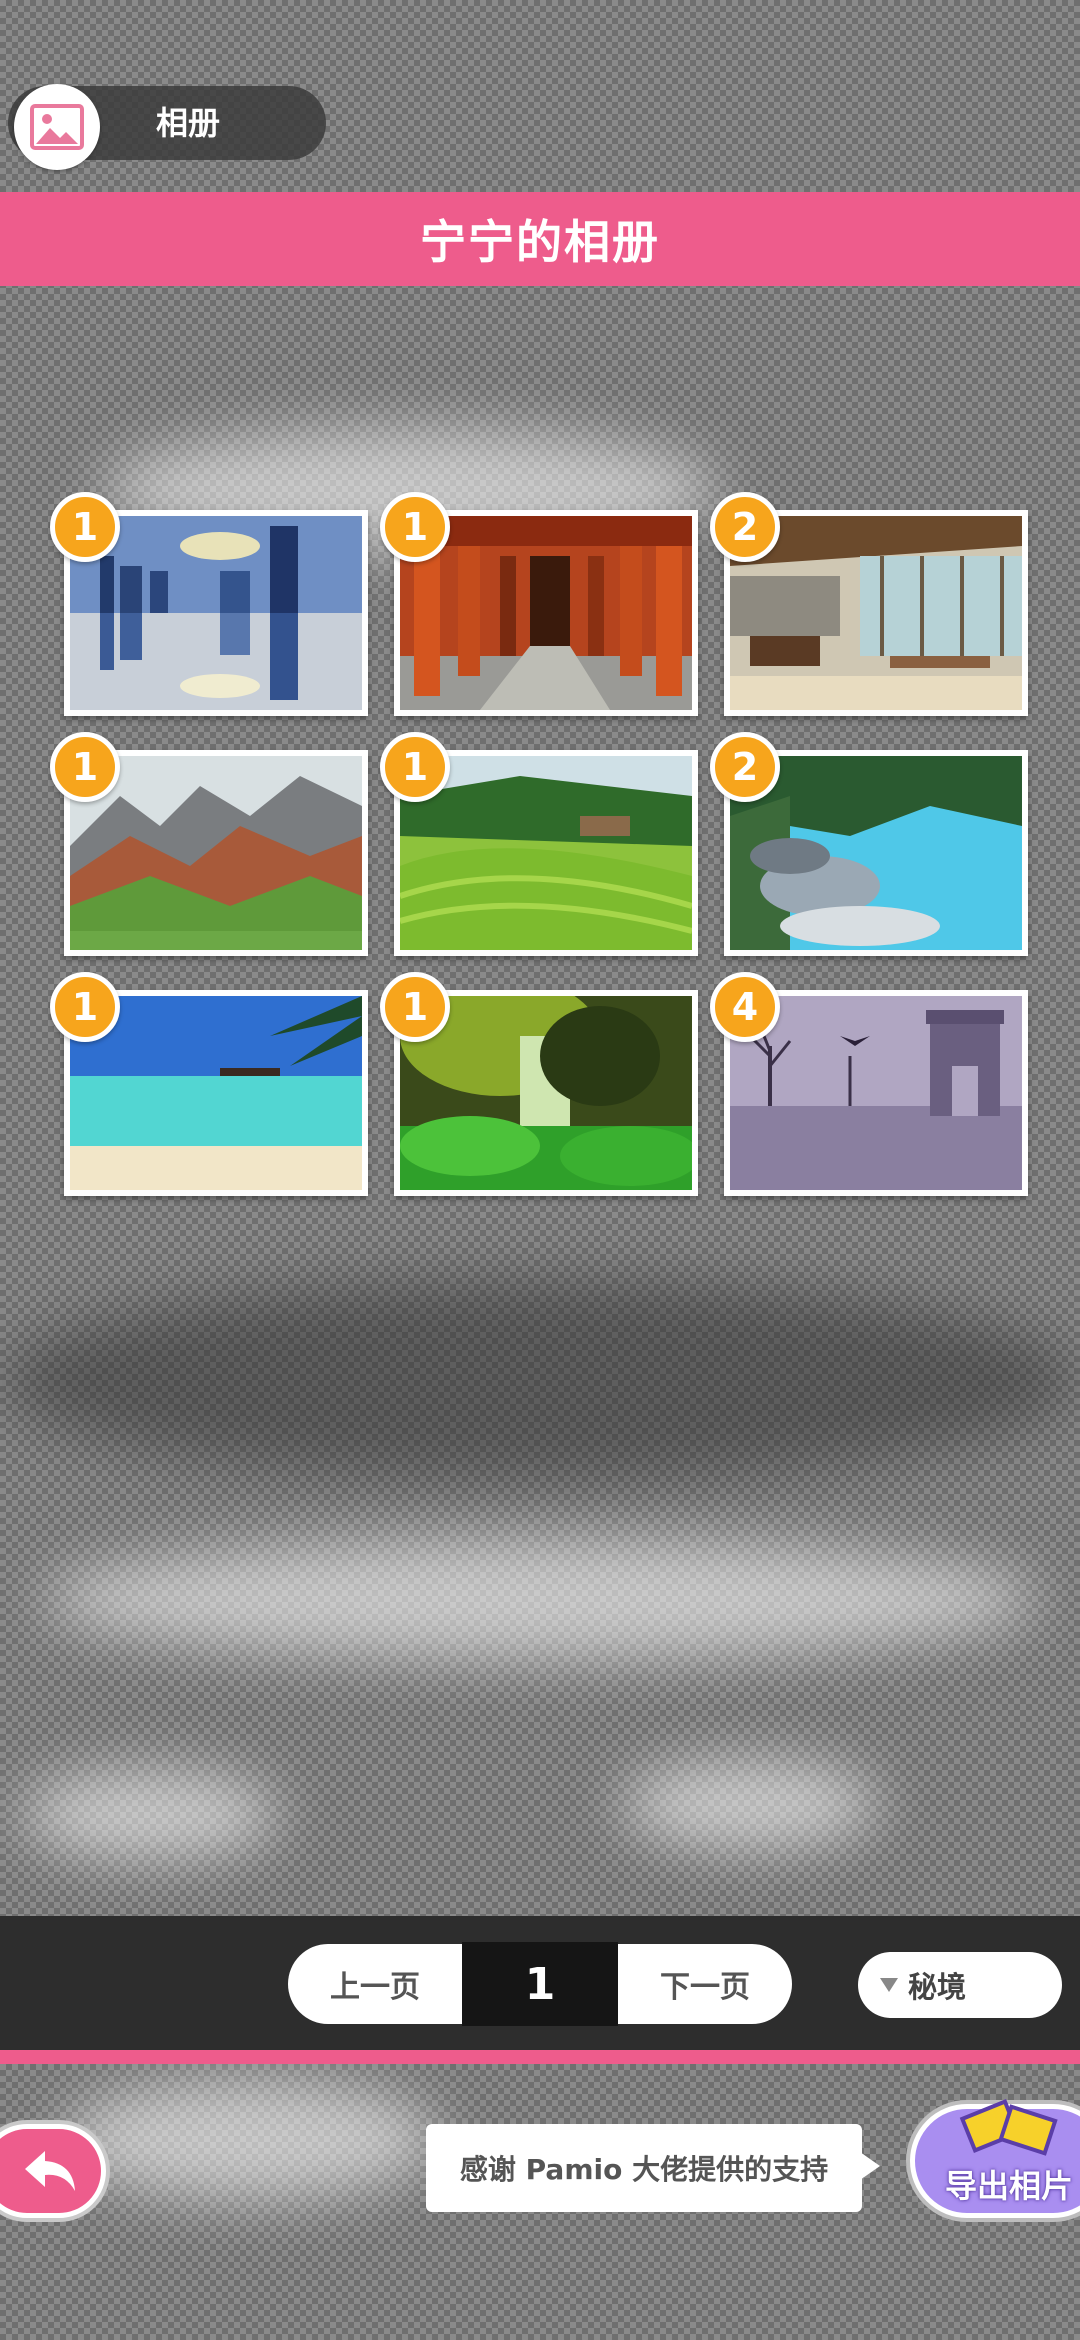  Describe the element at coordinates (539, 1084) in the screenshot. I see `photo-card-forest-waterfall: 1` at that location.